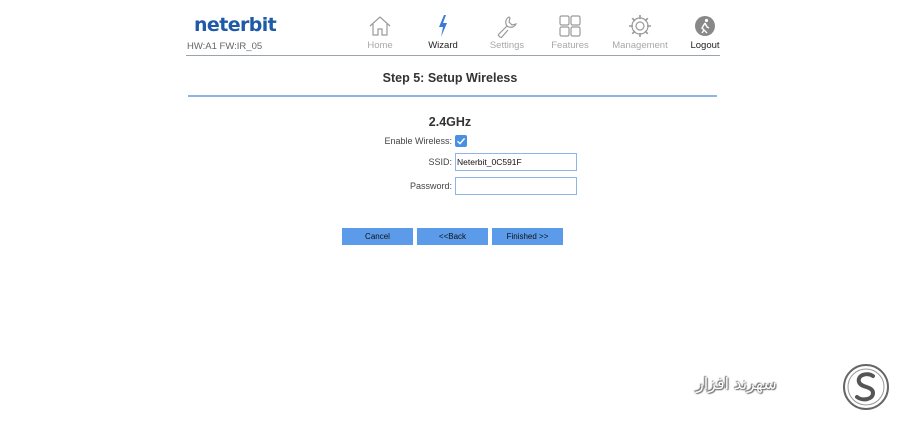 The height and width of the screenshot is (423, 900). I want to click on back-button: <<Back, so click(452, 236).